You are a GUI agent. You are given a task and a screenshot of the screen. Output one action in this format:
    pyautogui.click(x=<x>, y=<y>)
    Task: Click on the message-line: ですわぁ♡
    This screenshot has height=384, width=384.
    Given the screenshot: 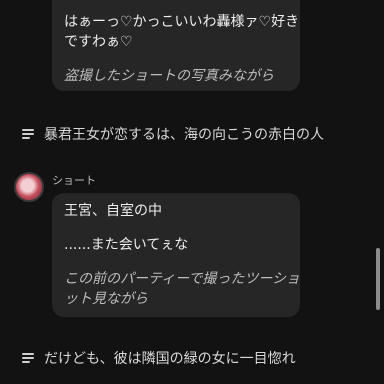 What is the action you would take?
    pyautogui.click(x=98, y=42)
    